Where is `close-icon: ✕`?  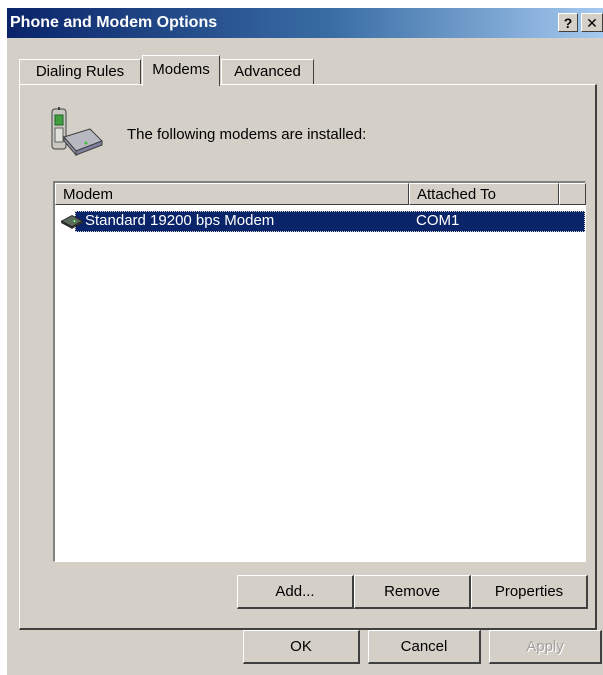
close-icon: ✕ is located at coordinates (592, 23).